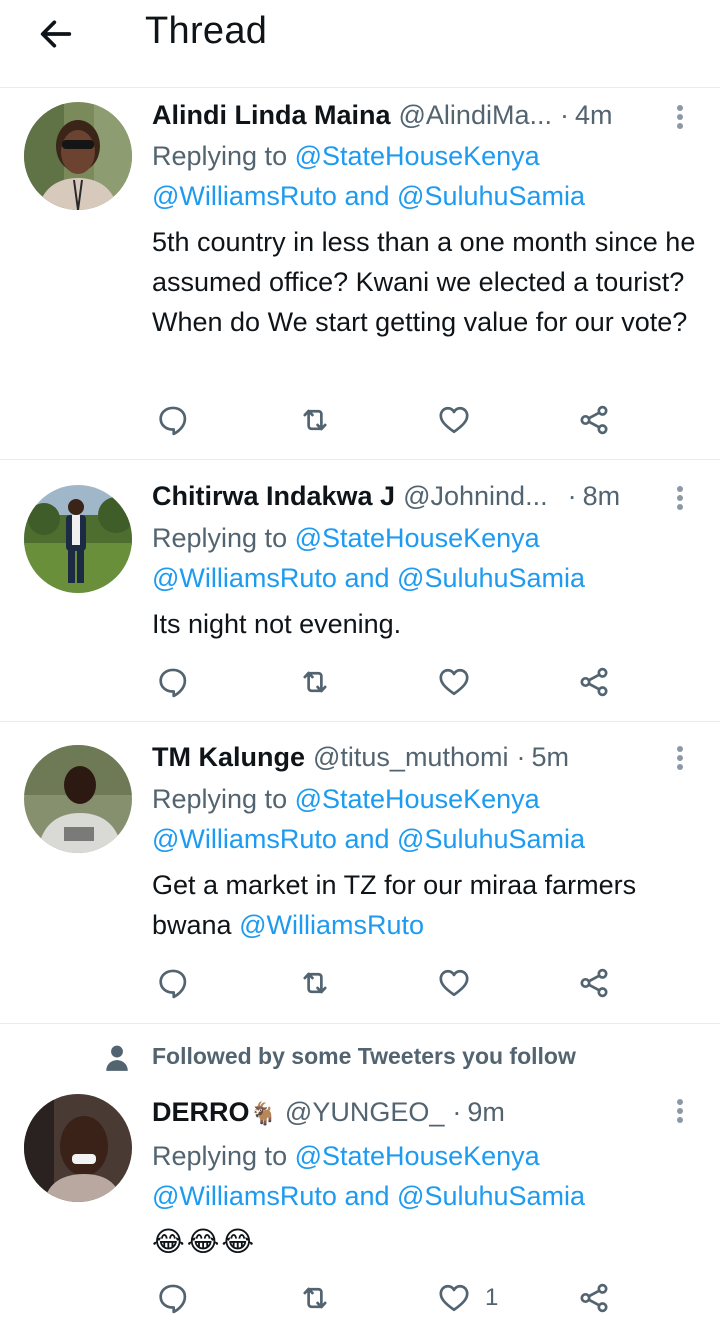 The width and height of the screenshot is (720, 1320). What do you see at coordinates (277, 624) in the screenshot?
I see `tweet-text: Its night not evening.` at bounding box center [277, 624].